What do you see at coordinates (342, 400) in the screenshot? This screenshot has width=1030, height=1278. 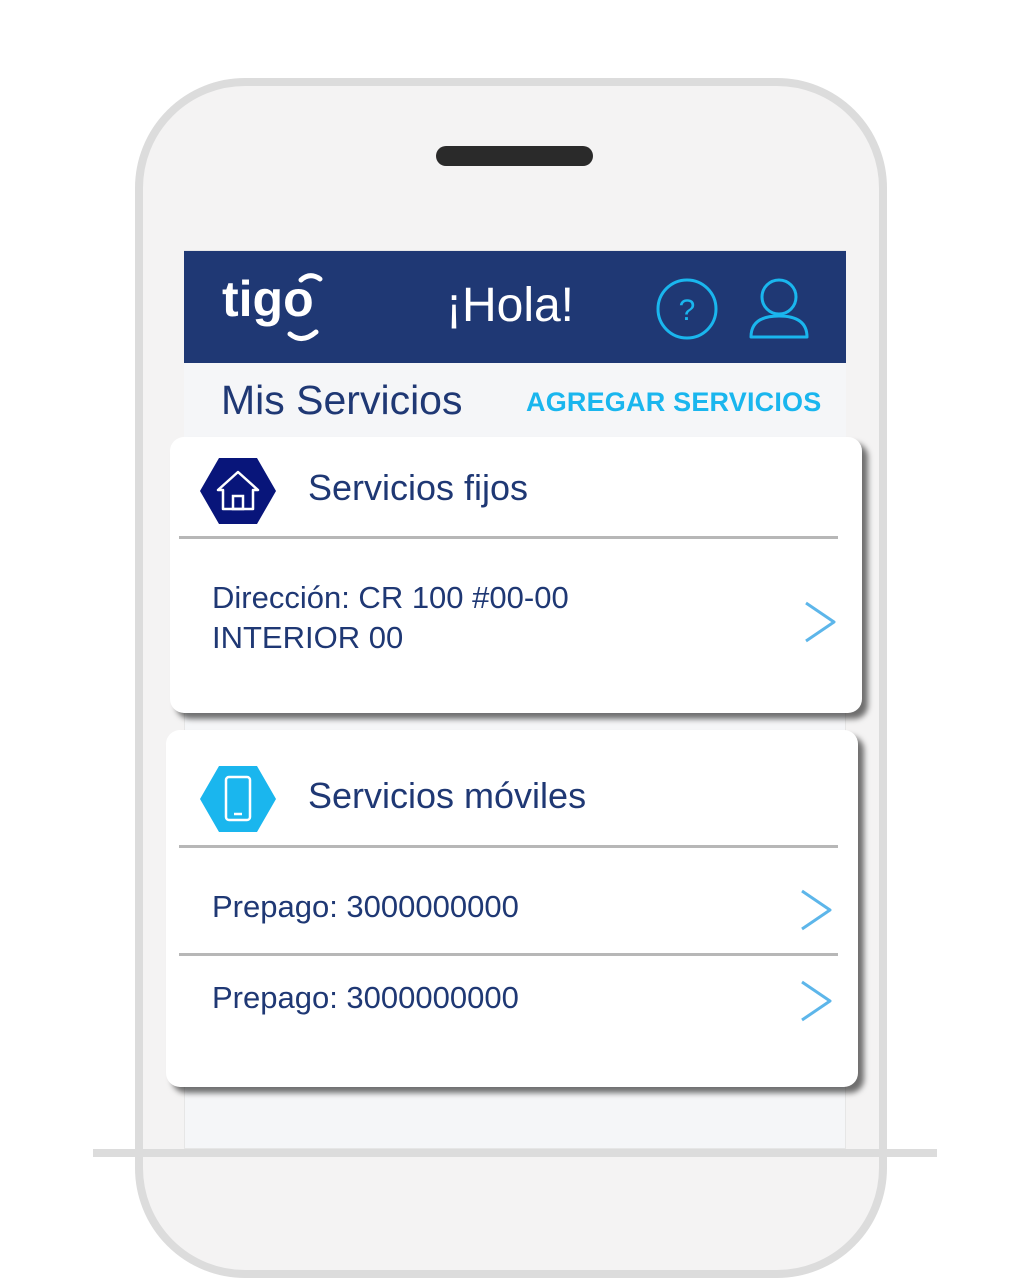 I see `page-title: Mis Servicios` at bounding box center [342, 400].